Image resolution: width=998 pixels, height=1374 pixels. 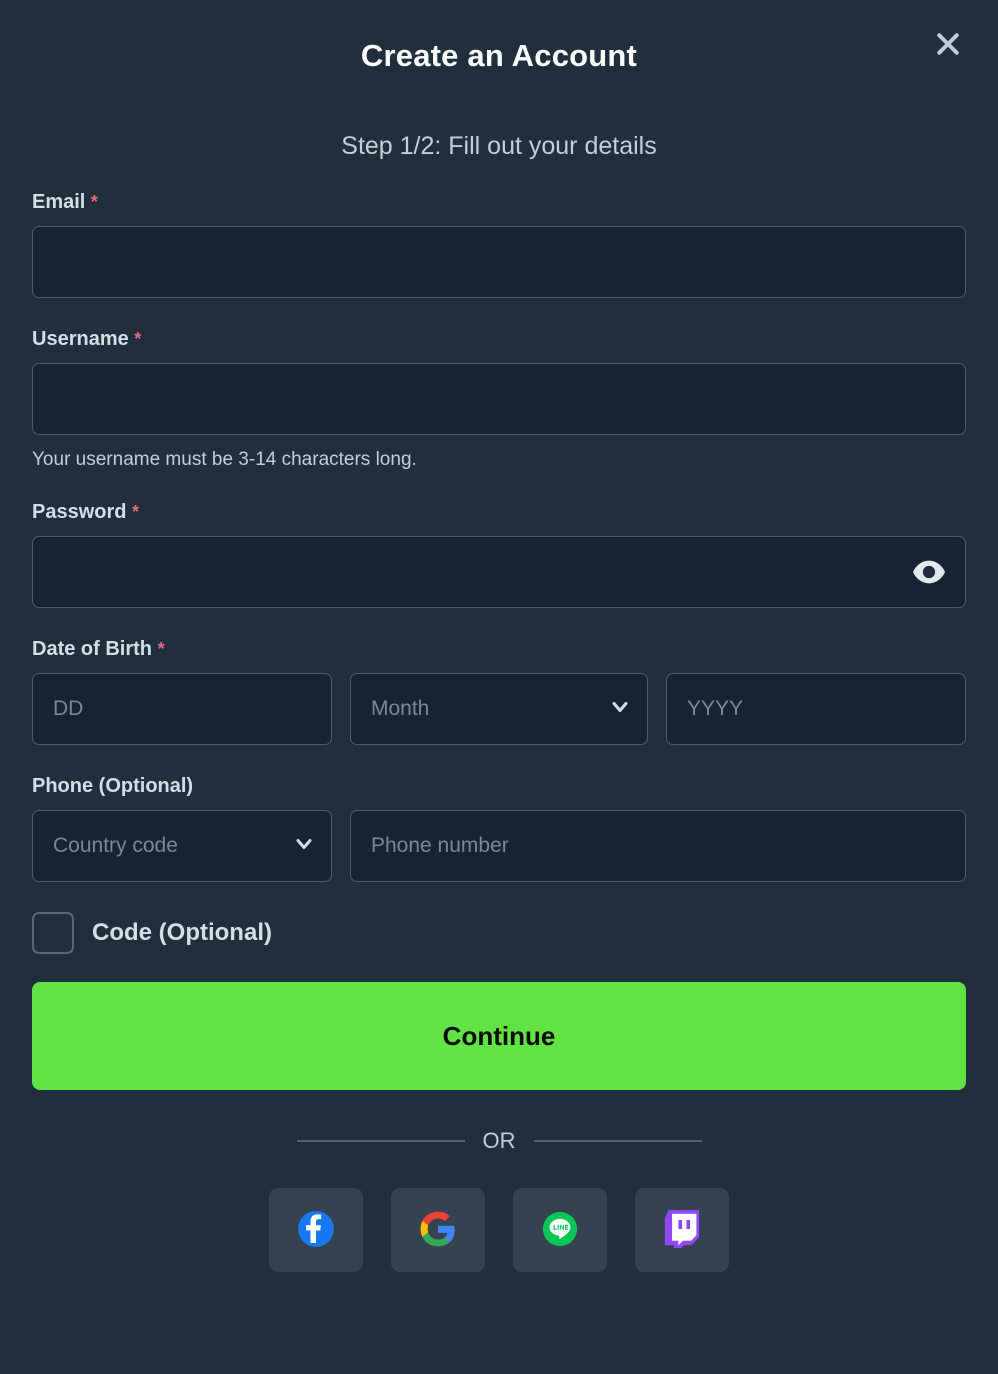 I want to click on username-label-text: Username, so click(x=80, y=339).